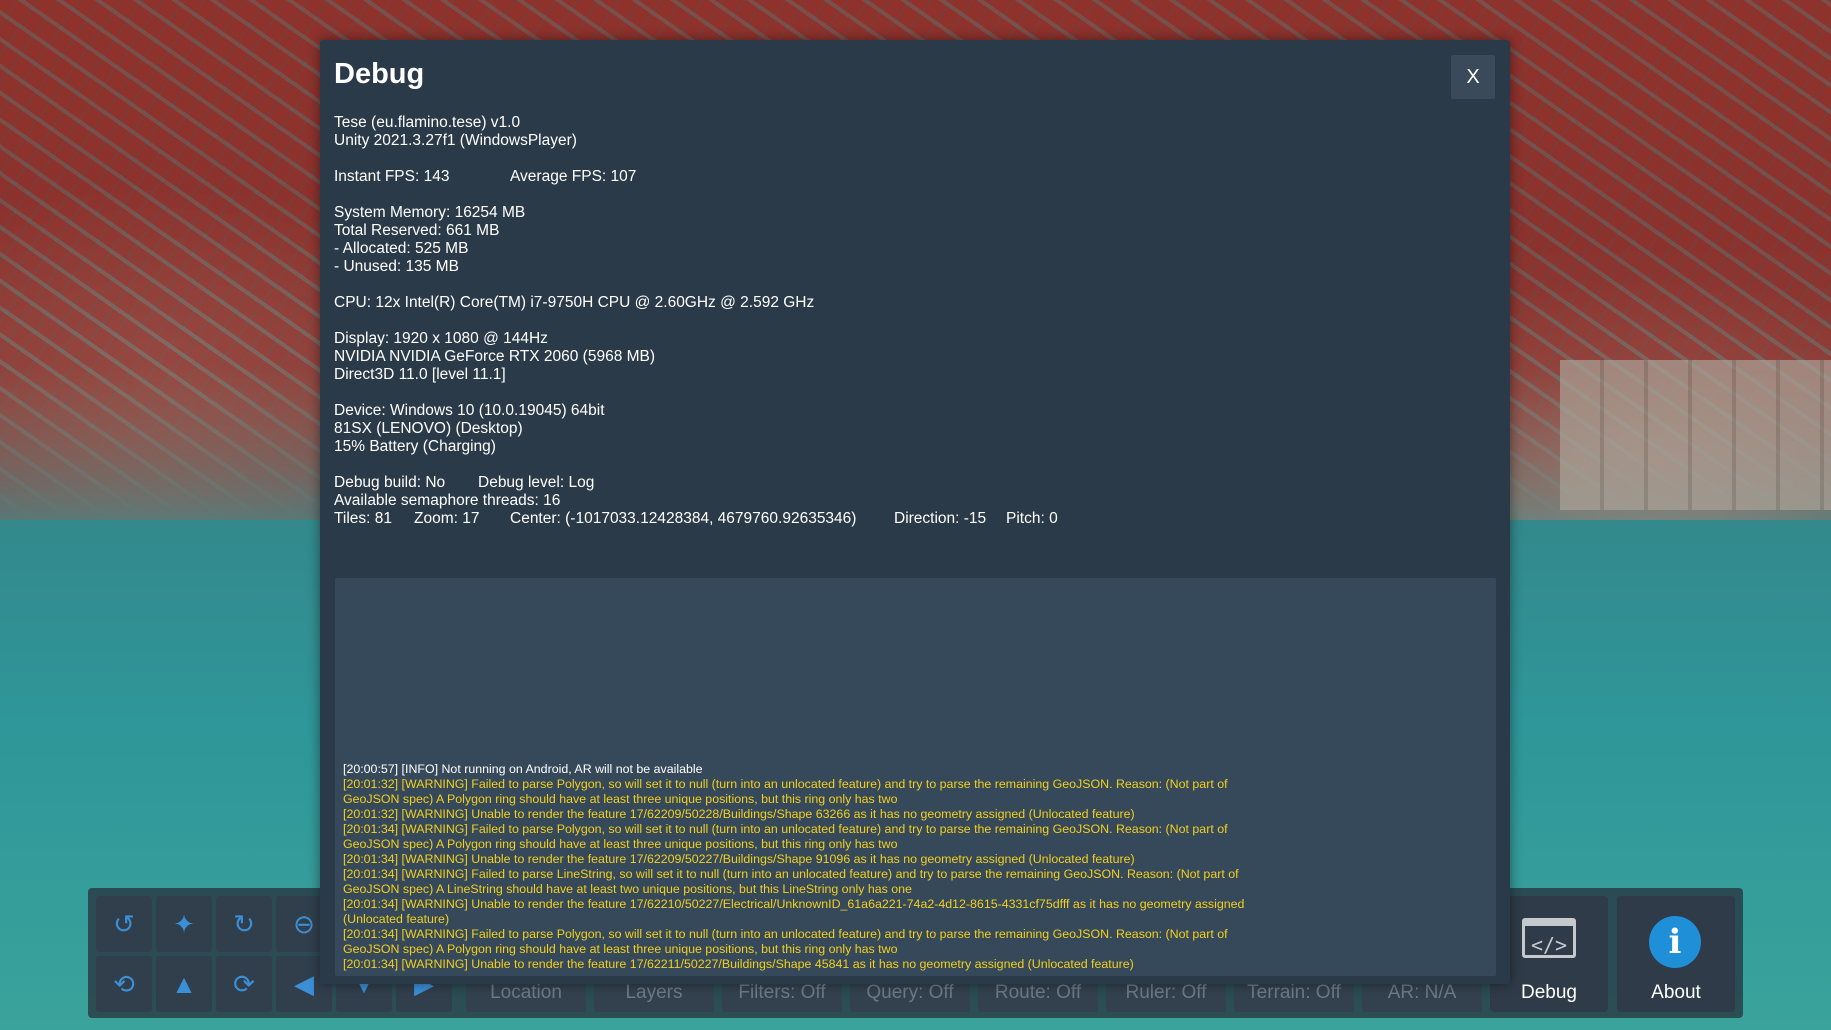  Describe the element at coordinates (124, 984) in the screenshot. I see `tilt-up-icon: ⟲` at that location.